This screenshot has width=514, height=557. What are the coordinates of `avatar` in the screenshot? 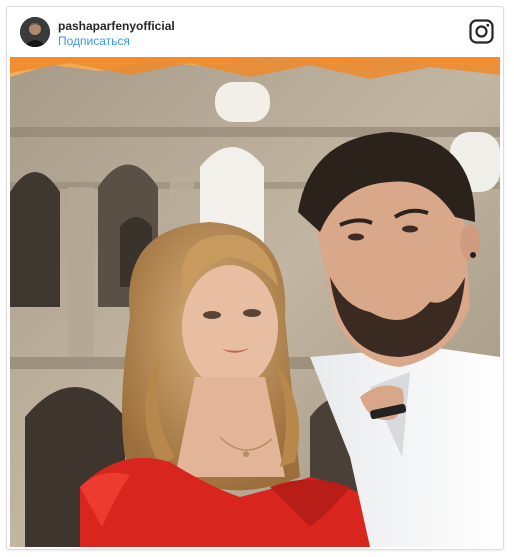 It's located at (35, 32).